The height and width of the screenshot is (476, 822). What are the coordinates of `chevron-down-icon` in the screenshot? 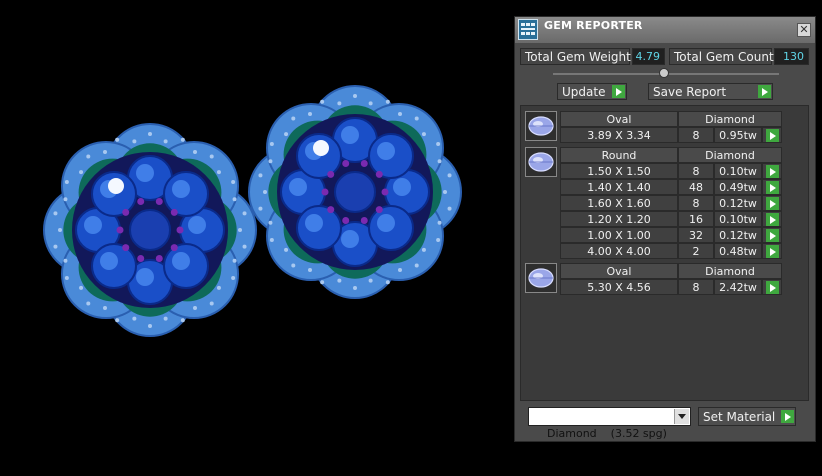 It's located at (681, 416).